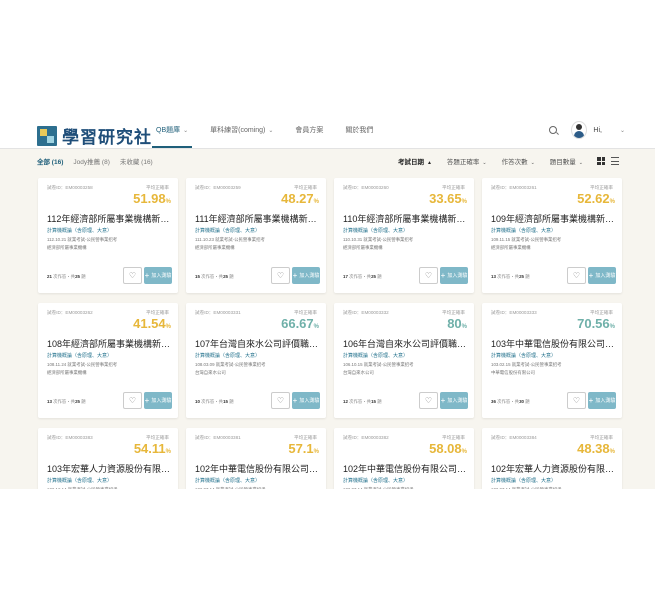 Image resolution: width=655 pixels, height=609 pixels. I want to click on filter-tab: 全部 (16), so click(50, 161).